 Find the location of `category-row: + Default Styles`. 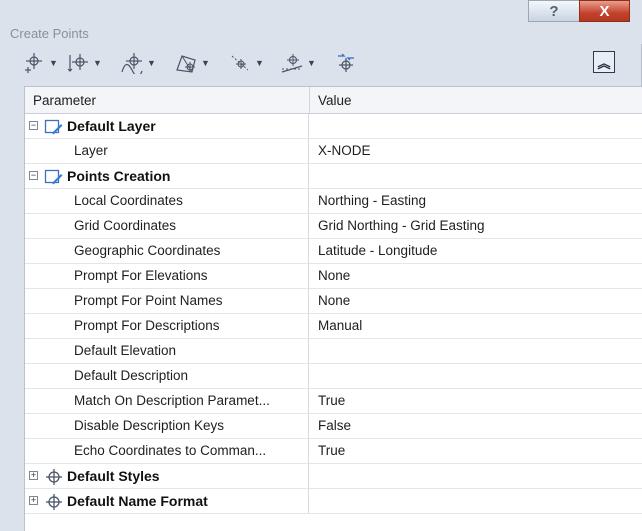

category-row: + Default Styles is located at coordinates (333, 476).